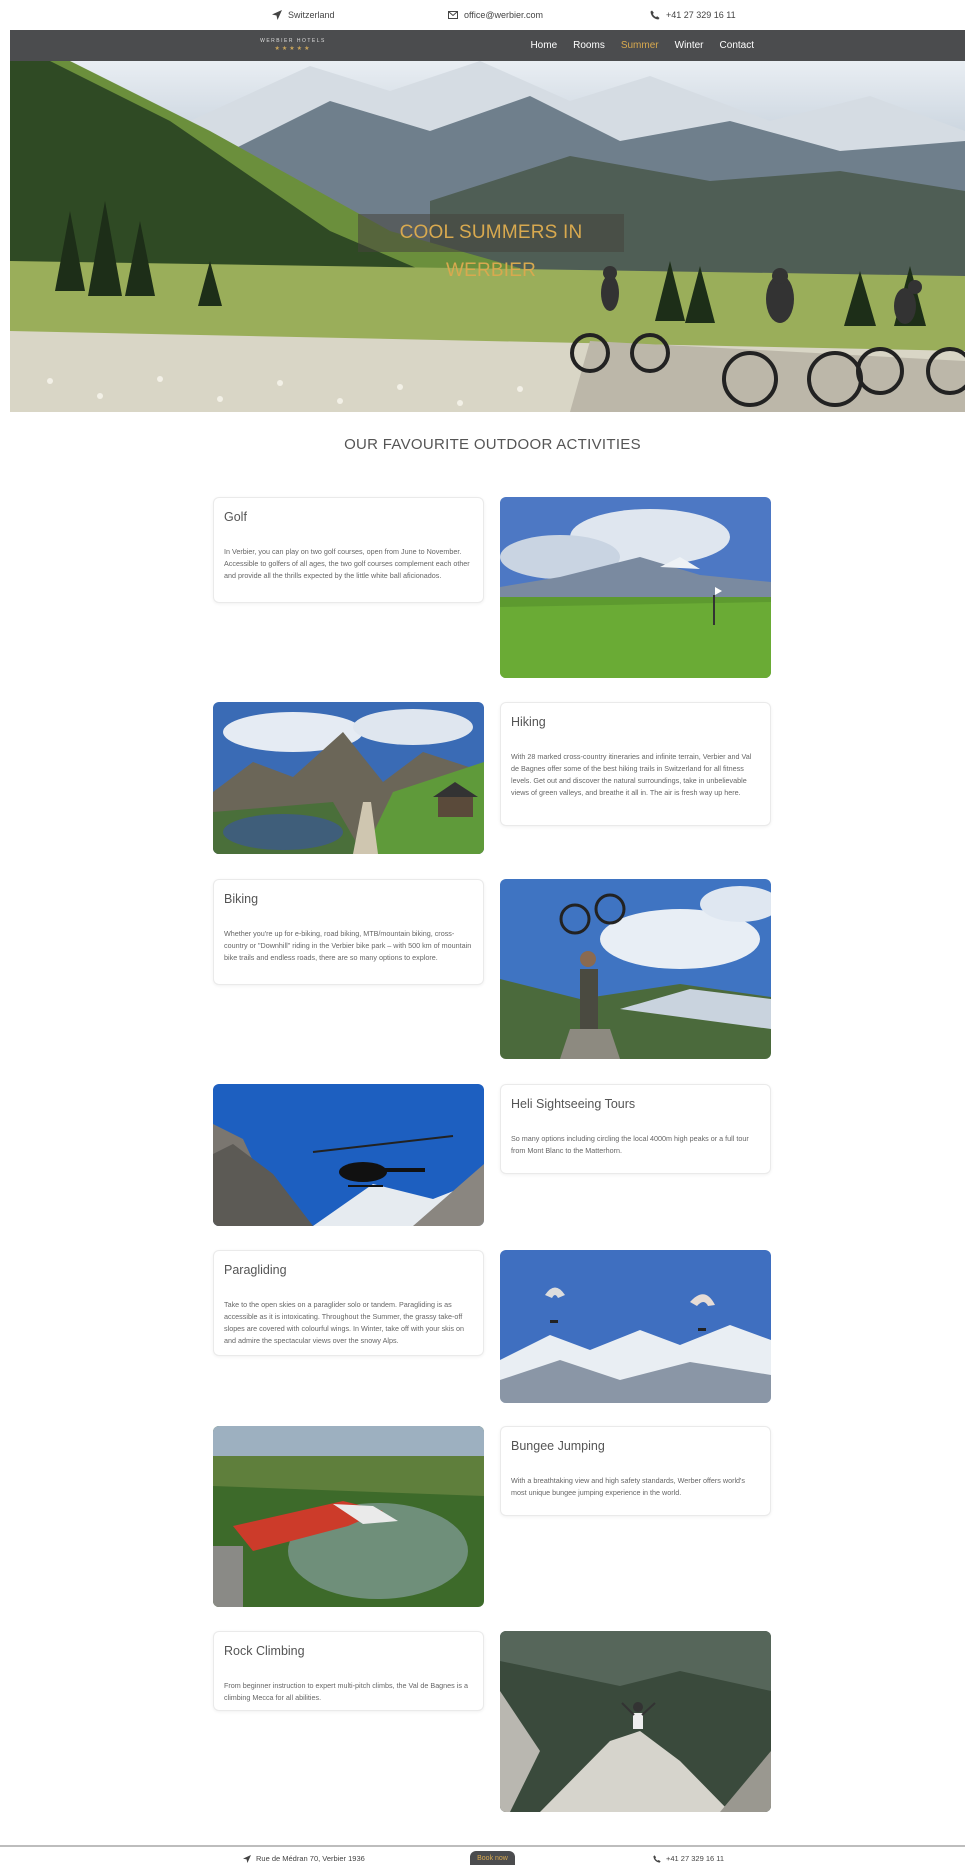  What do you see at coordinates (695, 1858) in the screenshot?
I see `footer-phone-text: +41 27 329 16 11` at bounding box center [695, 1858].